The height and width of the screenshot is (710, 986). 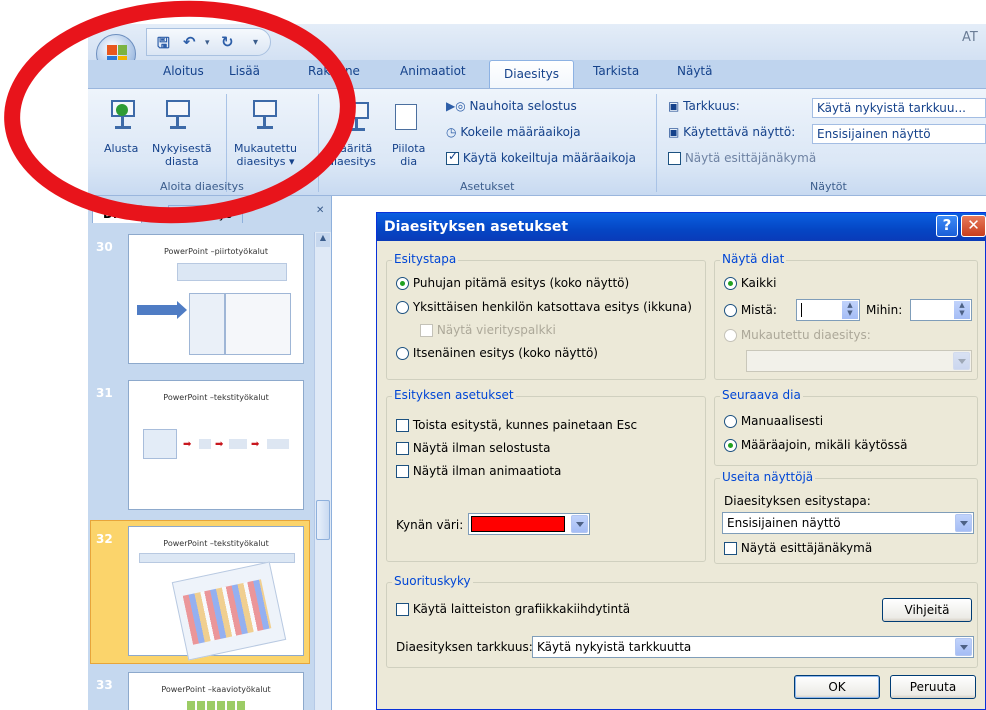 I want to click on checkbox-laitteisto: Käytä laitteiston grafiikkakiihdytintä, so click(x=513, y=609).